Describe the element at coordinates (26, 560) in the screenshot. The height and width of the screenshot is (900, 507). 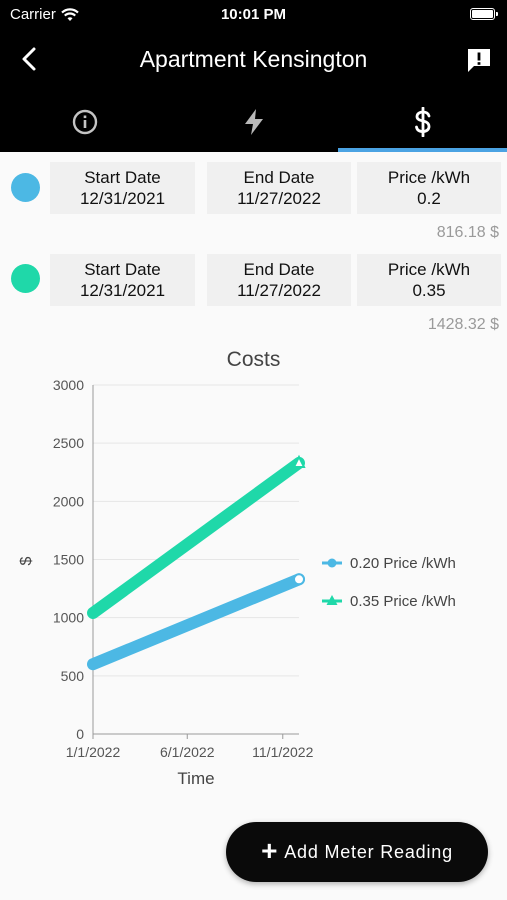
I see `y-axis-label: $` at that location.